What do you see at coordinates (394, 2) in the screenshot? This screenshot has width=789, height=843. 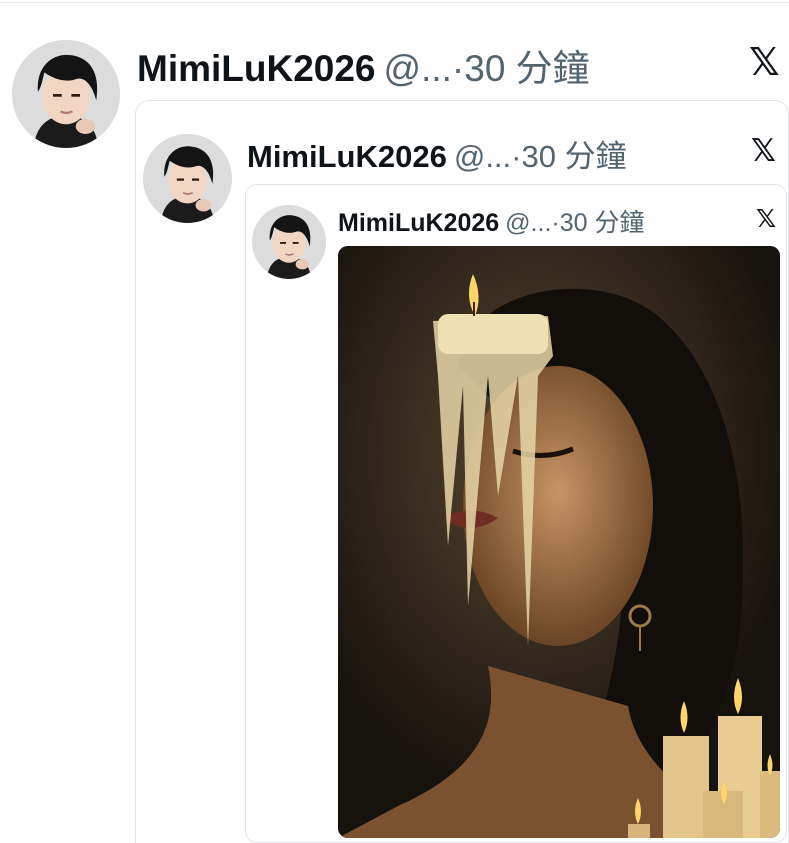 I see `top-divider` at bounding box center [394, 2].